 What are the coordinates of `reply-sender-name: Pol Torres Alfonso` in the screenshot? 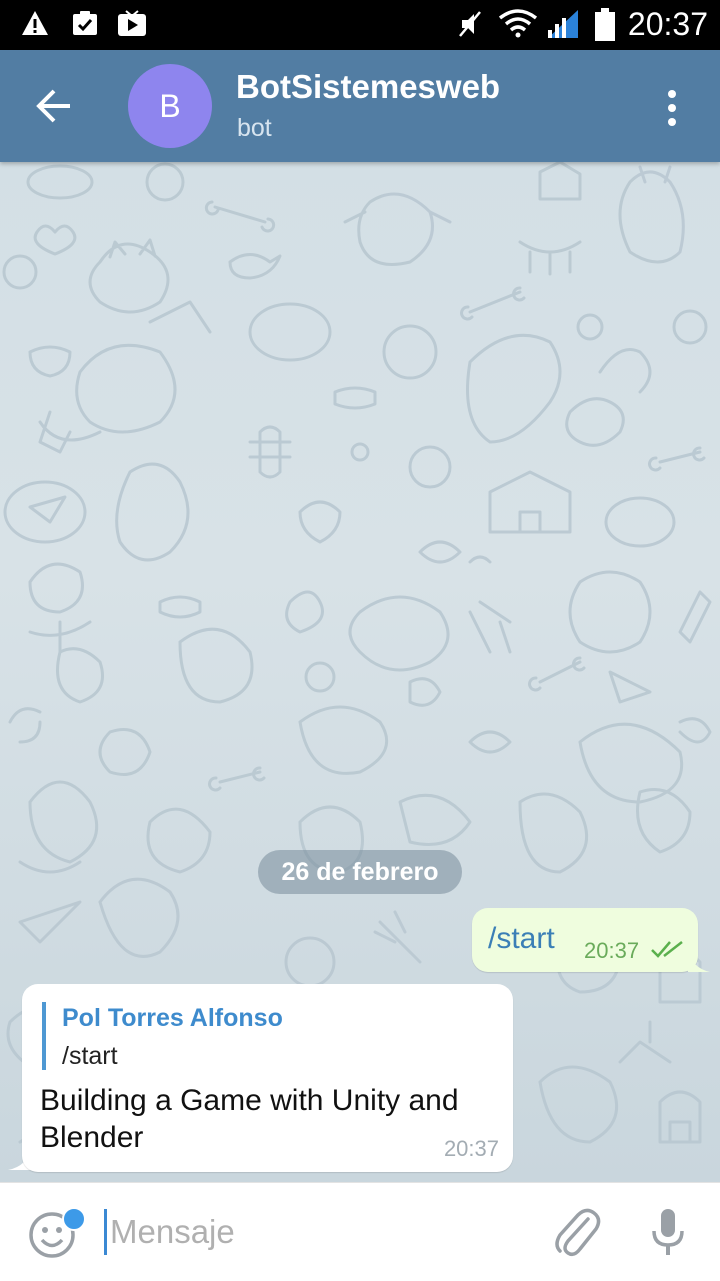 It's located at (172, 1018).